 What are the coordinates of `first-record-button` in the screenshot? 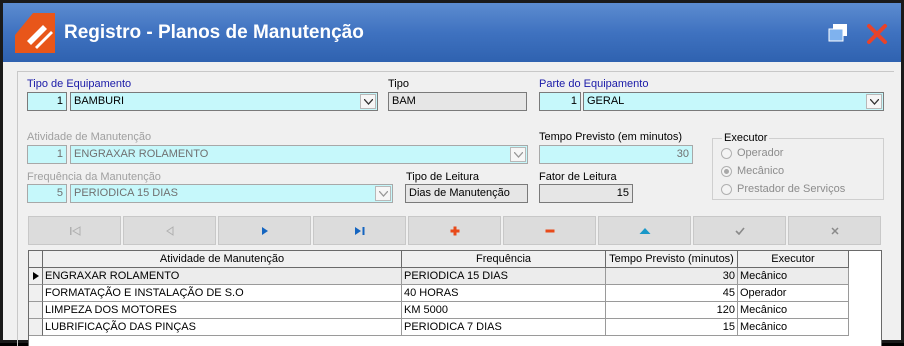 It's located at (74, 230).